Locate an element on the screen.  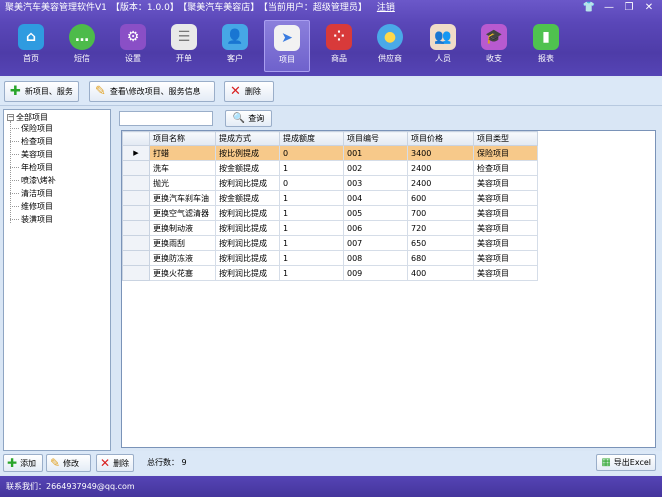
tree-item: 年检项目 is located at coordinates (31, 167).